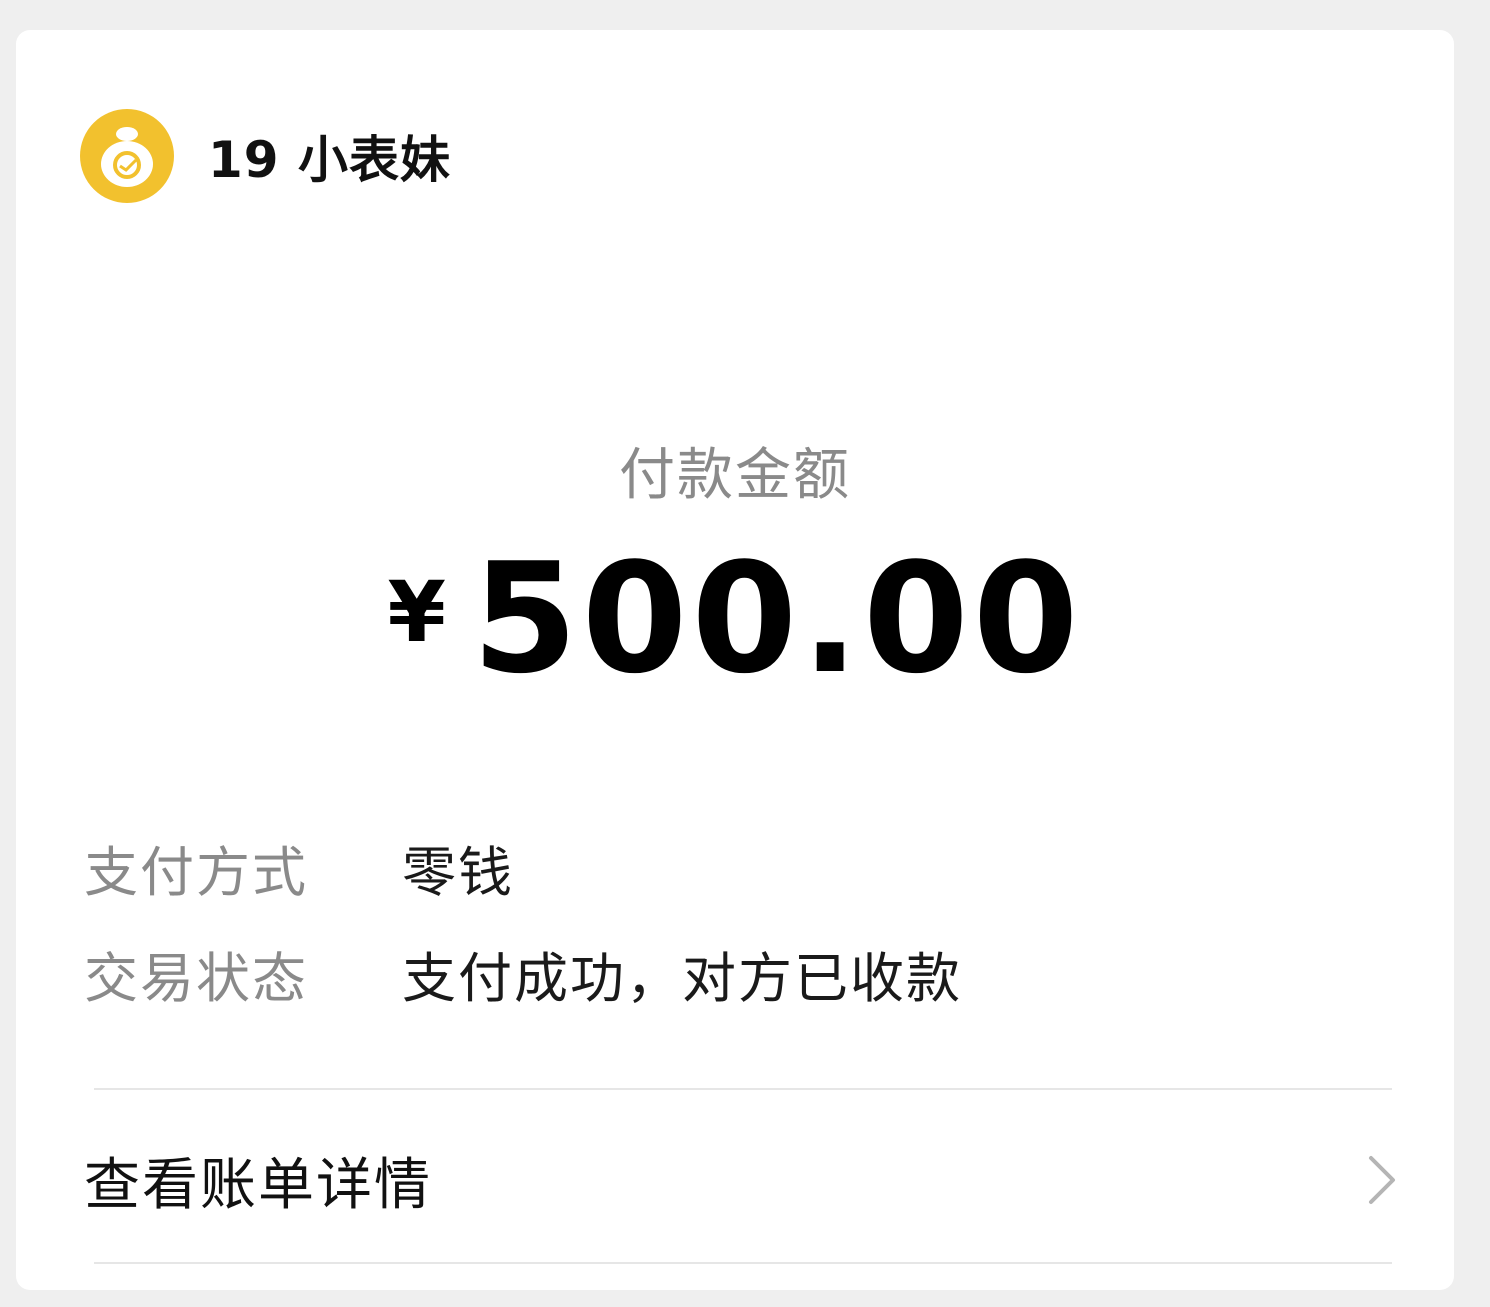 The image size is (1490, 1307). Describe the element at coordinates (258, 1185) in the screenshot. I see `view-bill-details-label: 查看账单详情` at that location.